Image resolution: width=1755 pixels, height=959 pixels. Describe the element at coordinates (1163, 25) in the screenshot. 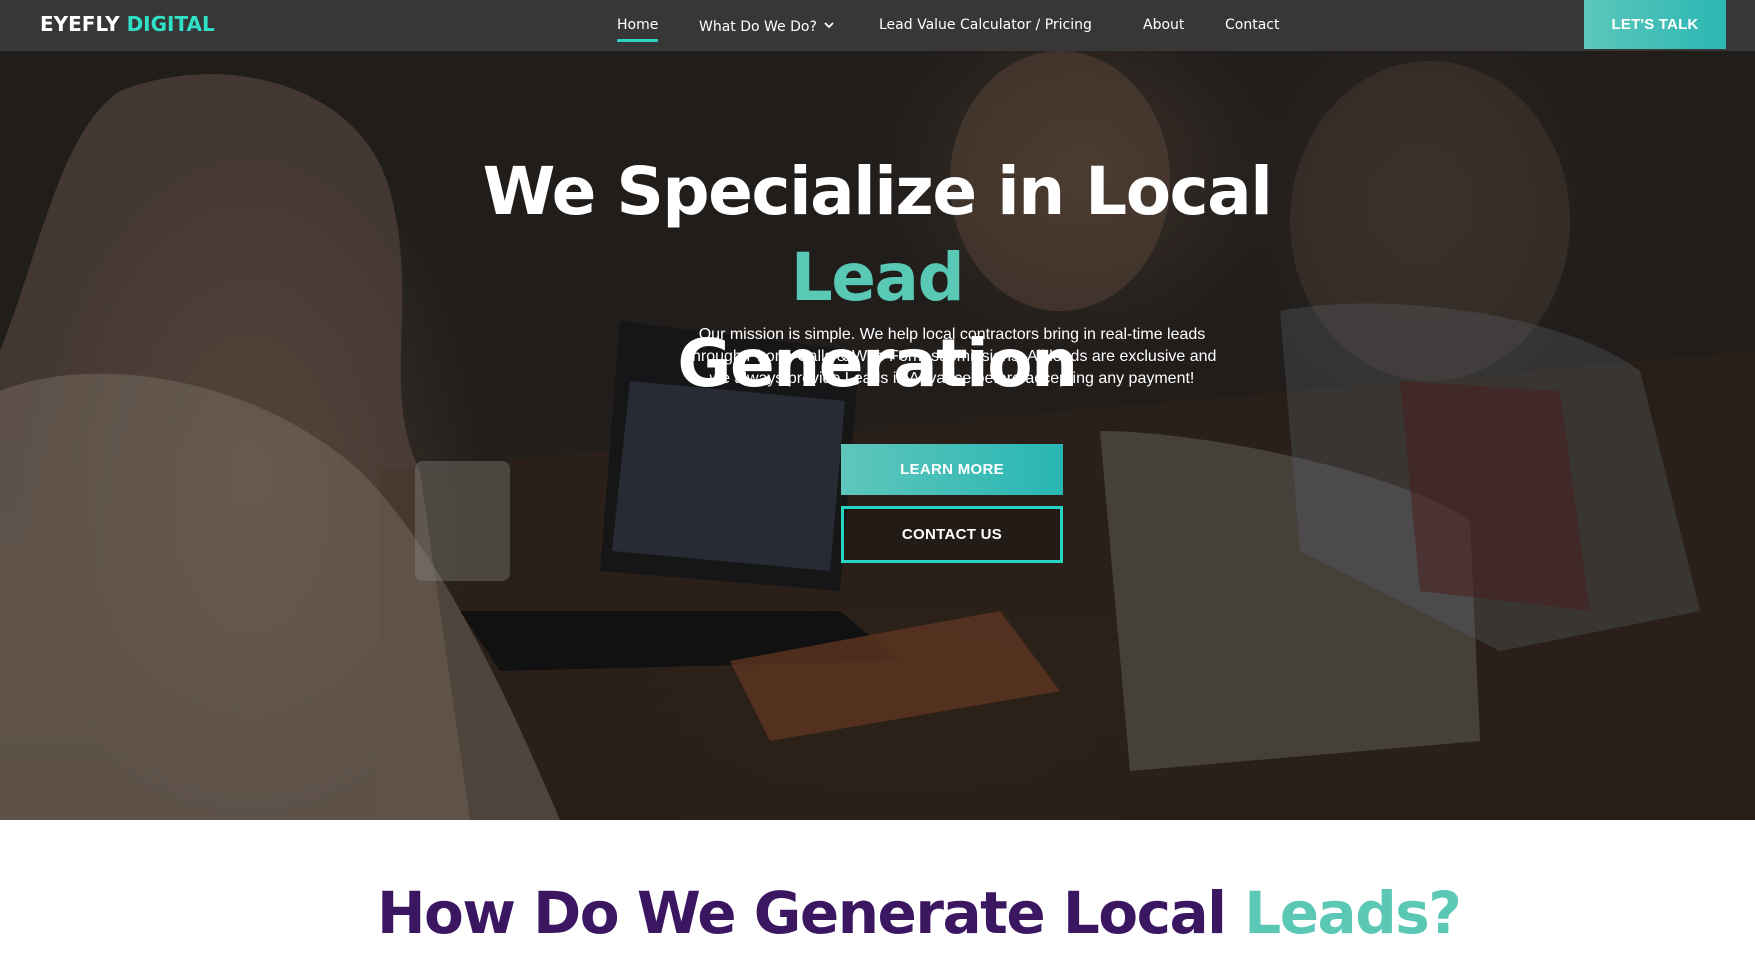

I see `nav-item-about: About` at that location.